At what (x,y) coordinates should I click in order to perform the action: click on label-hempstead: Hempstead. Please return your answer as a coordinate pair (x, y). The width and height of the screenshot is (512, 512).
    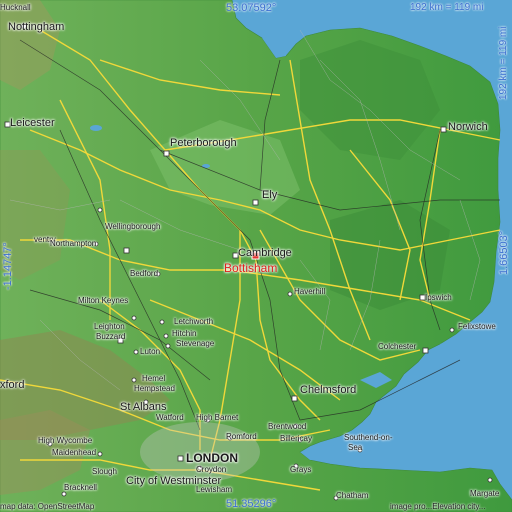
    Looking at the image, I should click on (154, 388).